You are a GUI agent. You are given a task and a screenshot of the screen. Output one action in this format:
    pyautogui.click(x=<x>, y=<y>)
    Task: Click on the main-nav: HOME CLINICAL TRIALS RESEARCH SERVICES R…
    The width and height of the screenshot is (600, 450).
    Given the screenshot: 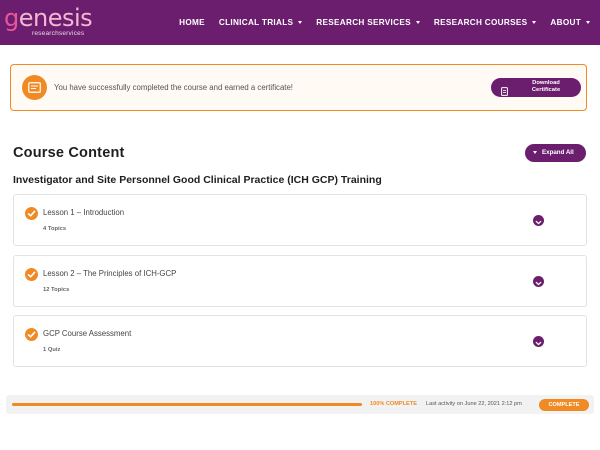 What is the action you would take?
    pyautogui.click(x=384, y=22)
    